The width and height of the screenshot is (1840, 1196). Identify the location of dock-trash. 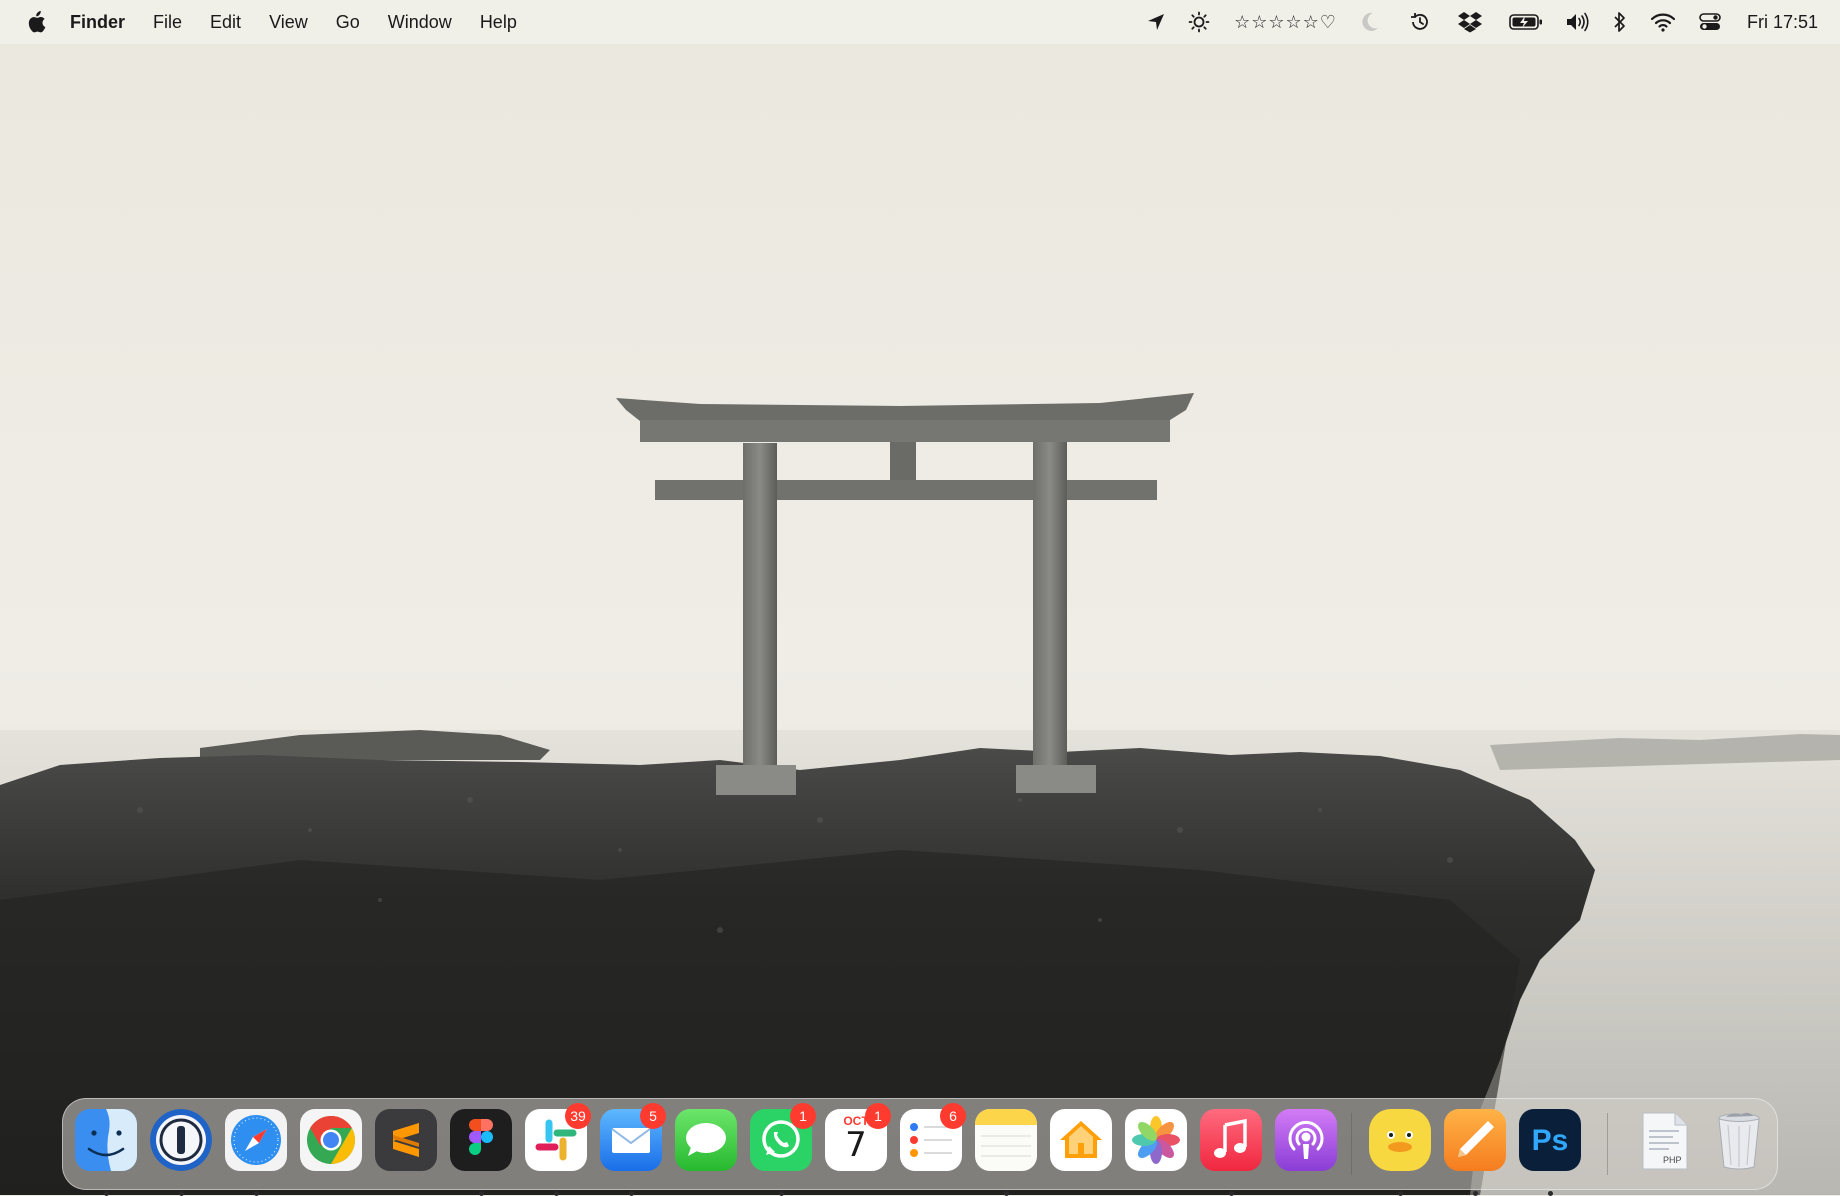
(1739, 1140).